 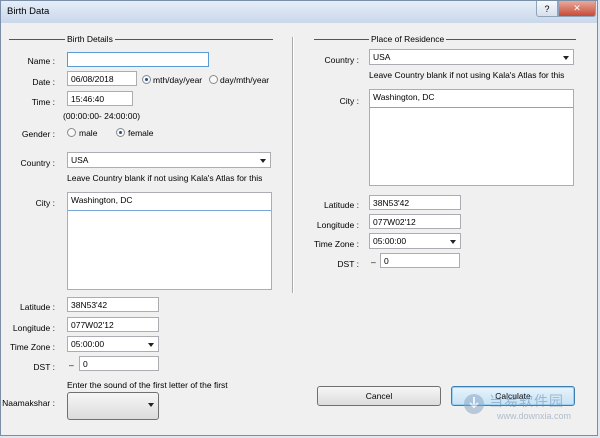 What do you see at coordinates (169, 241) in the screenshot?
I see `birth-city-textarea: Washington, DC` at bounding box center [169, 241].